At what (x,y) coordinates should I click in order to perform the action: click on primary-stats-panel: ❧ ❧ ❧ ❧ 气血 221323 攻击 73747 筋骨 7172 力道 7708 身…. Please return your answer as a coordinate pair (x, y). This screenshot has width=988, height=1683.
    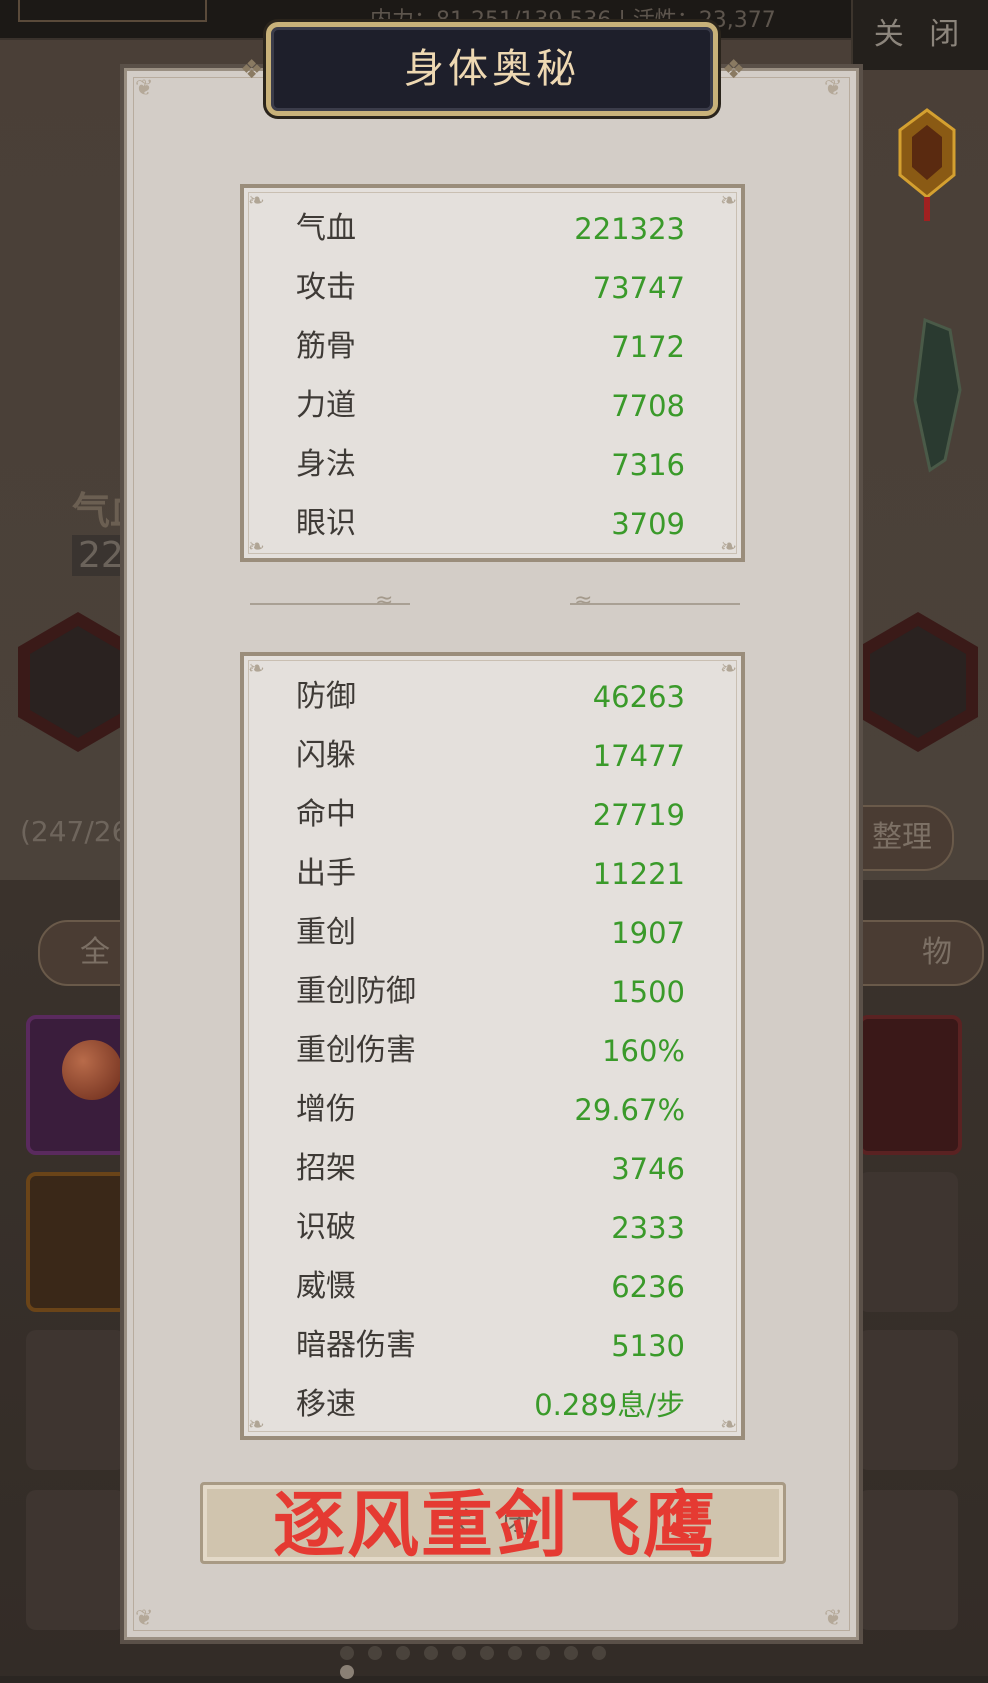
    Looking at the image, I should click on (492, 373).